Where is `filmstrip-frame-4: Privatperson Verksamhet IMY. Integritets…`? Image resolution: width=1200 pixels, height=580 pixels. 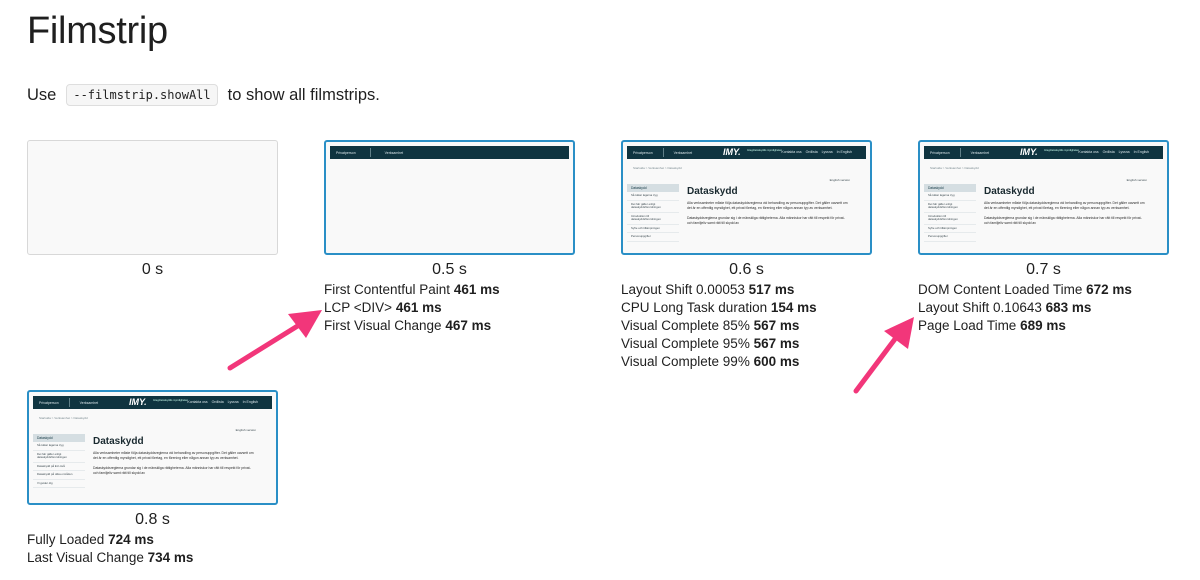
filmstrip-frame-4: Privatperson Verksamhet IMY. Integritets… is located at coordinates (152, 478).